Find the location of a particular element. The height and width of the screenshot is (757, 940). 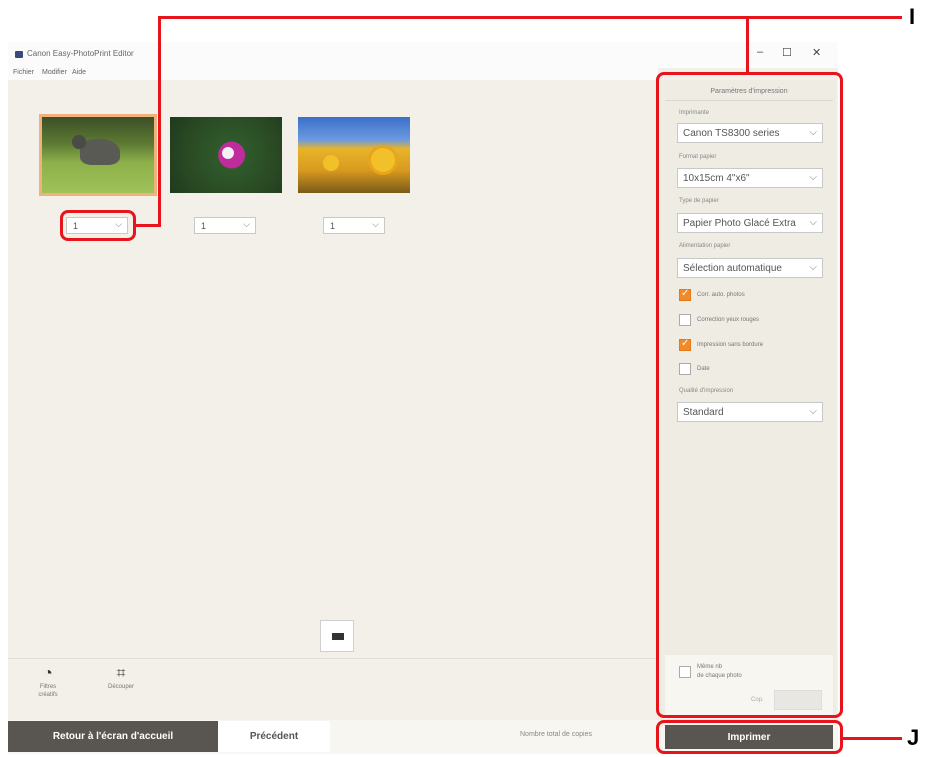

maximize-button: ☐ is located at coordinates (787, 52).